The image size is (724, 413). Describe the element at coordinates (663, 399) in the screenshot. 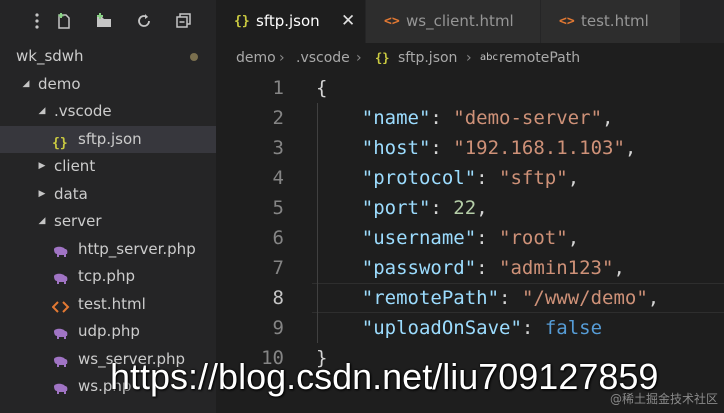

I see `watermark-source: @稀土掘金技术社区` at that location.